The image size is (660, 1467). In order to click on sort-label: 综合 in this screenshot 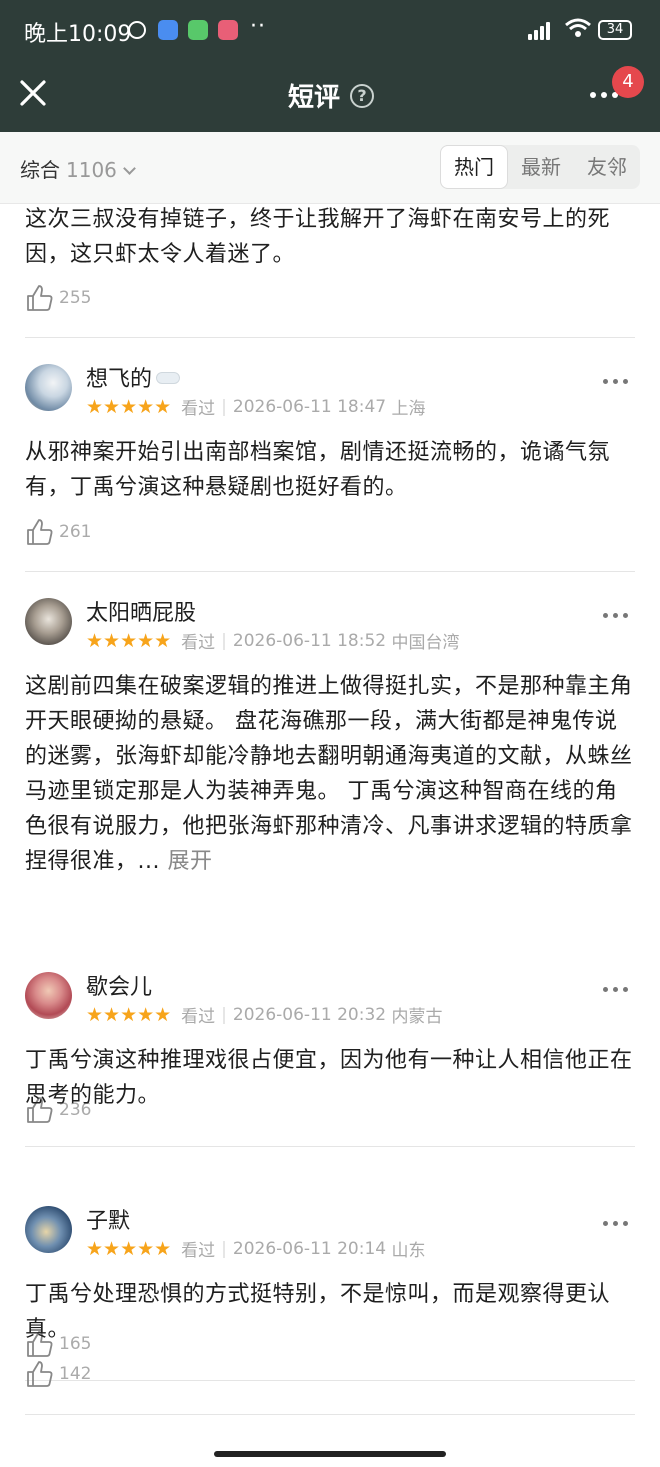, I will do `click(40, 170)`.